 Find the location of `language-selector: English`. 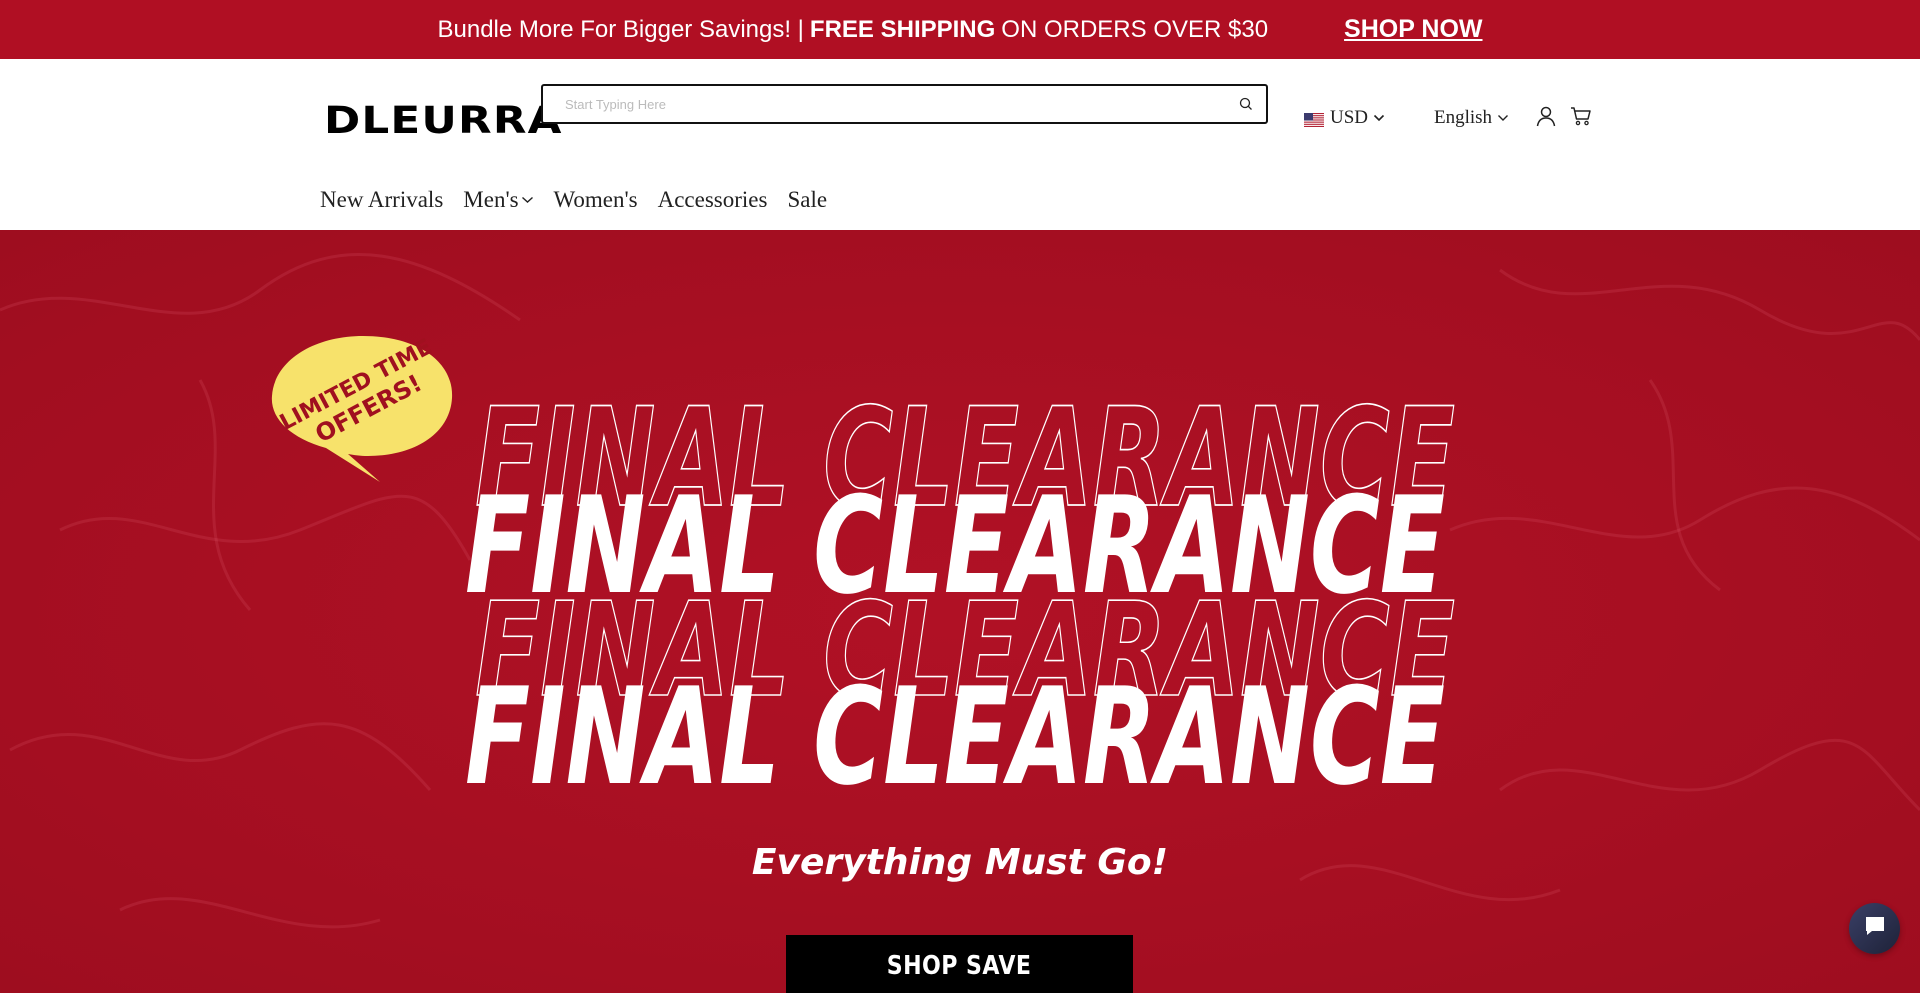

language-selector: English is located at coordinates (1471, 118).